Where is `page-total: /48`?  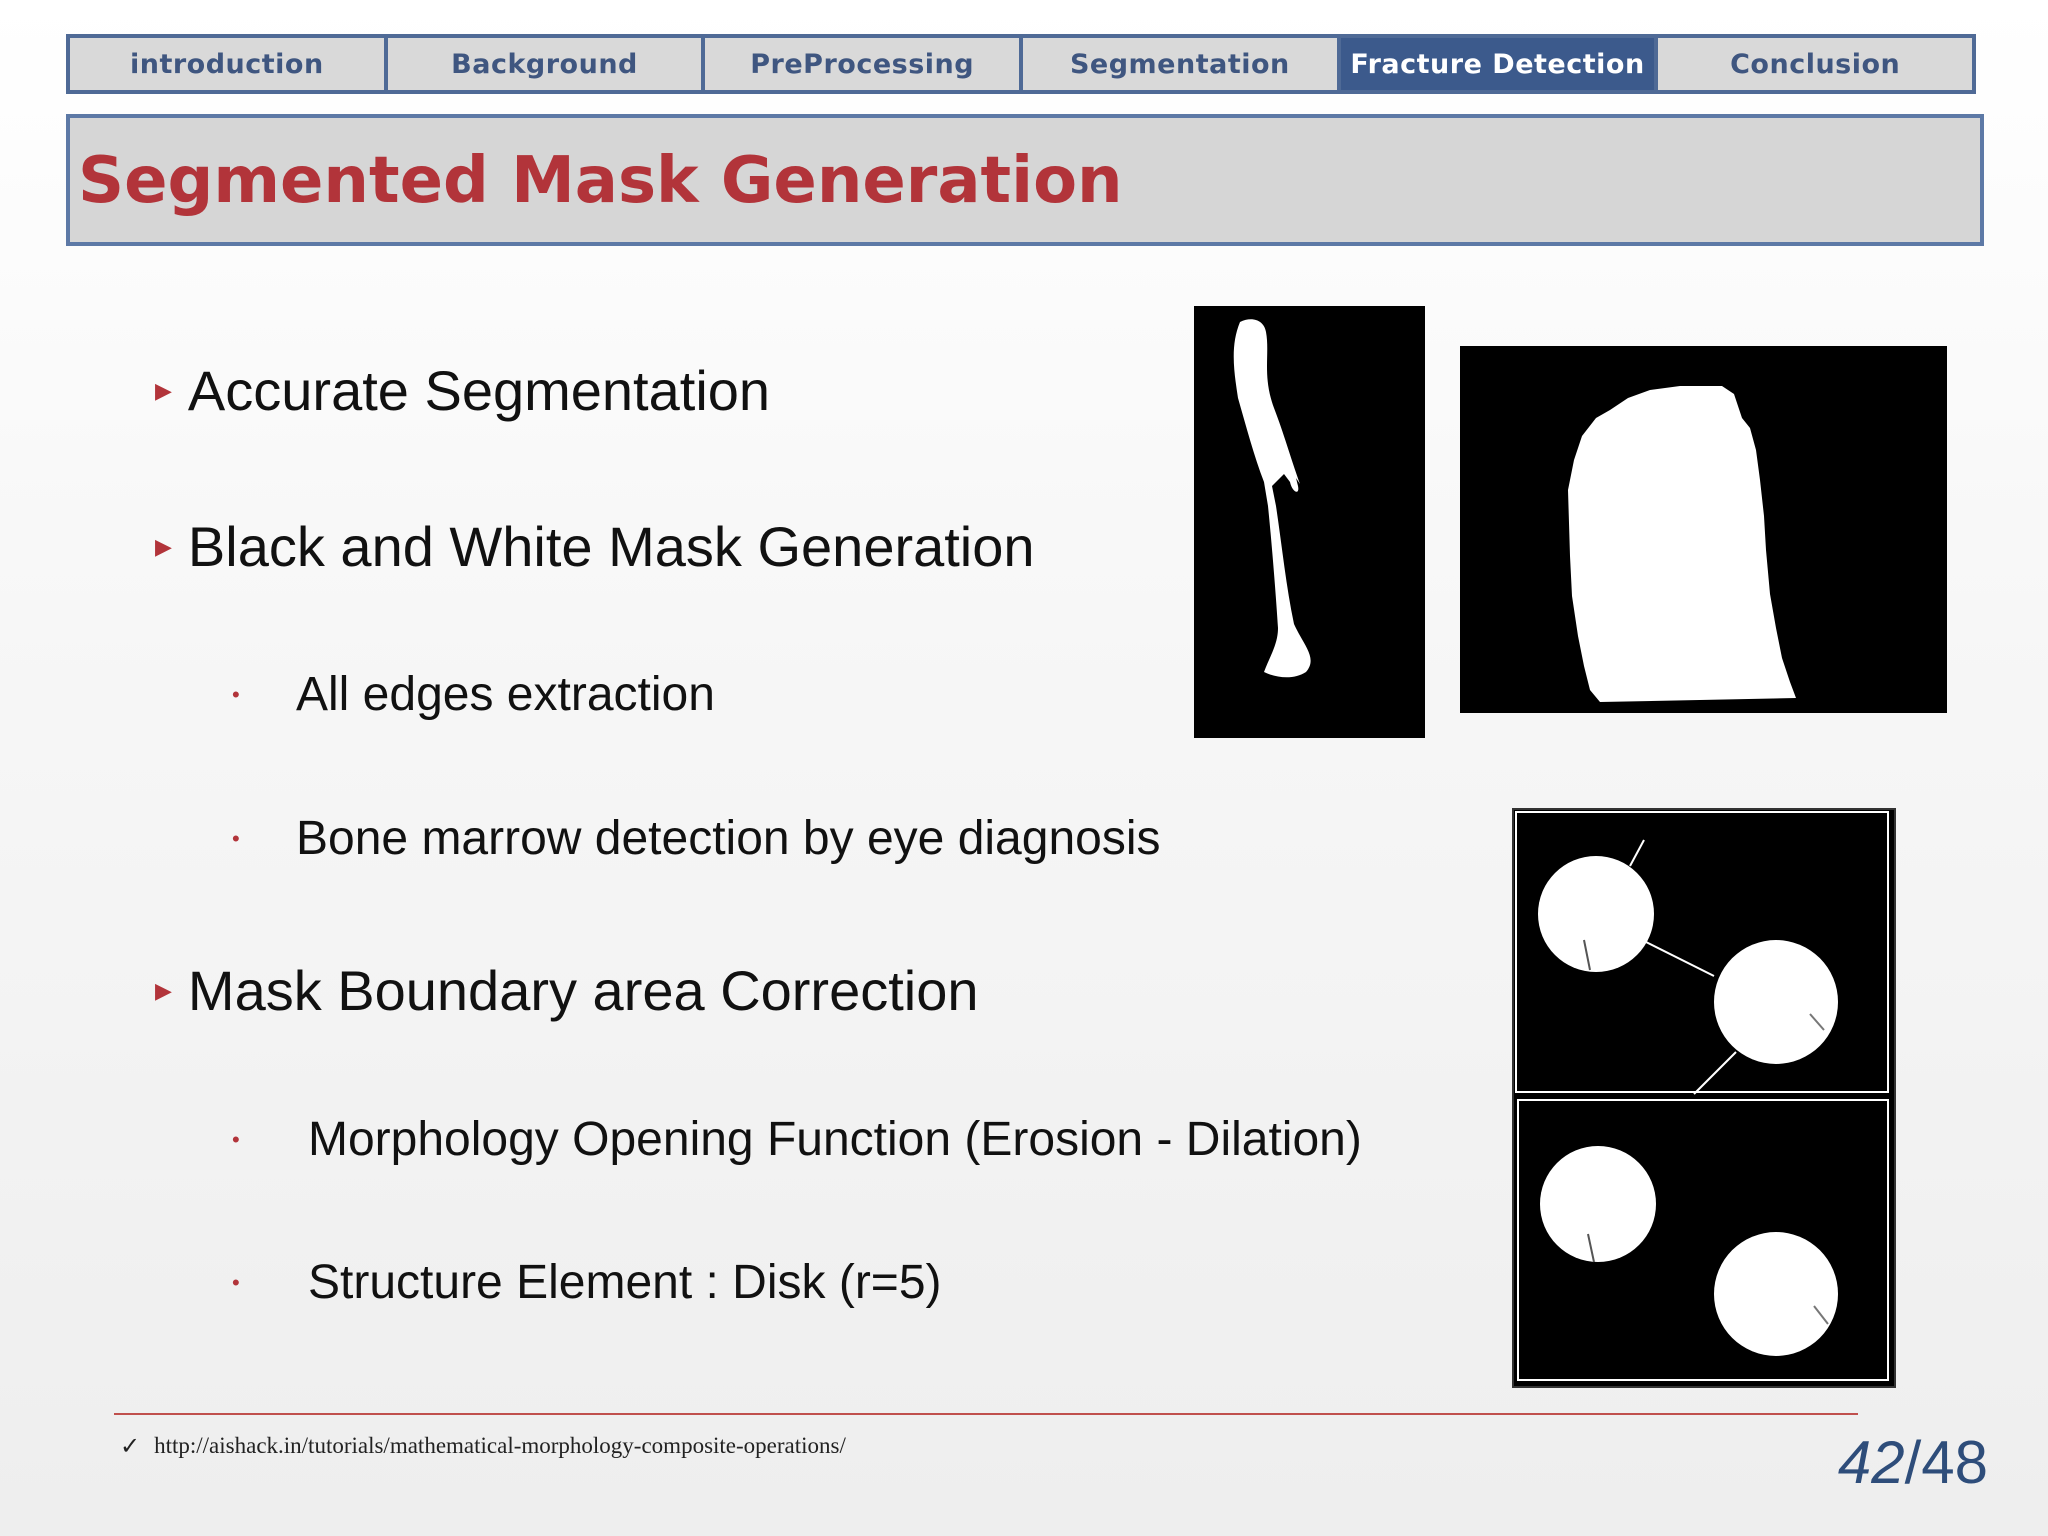
page-total: /48 is located at coordinates (1946, 1462).